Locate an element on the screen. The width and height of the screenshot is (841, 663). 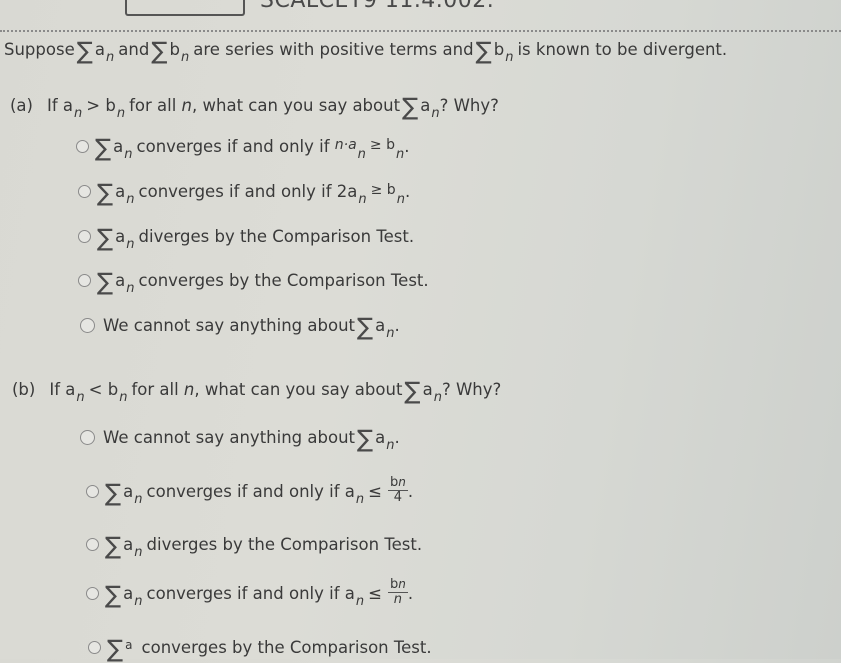
part-a-option-2: ∑ an converges if and only if 2a n ≥ bn. is located at coordinates (244, 194).